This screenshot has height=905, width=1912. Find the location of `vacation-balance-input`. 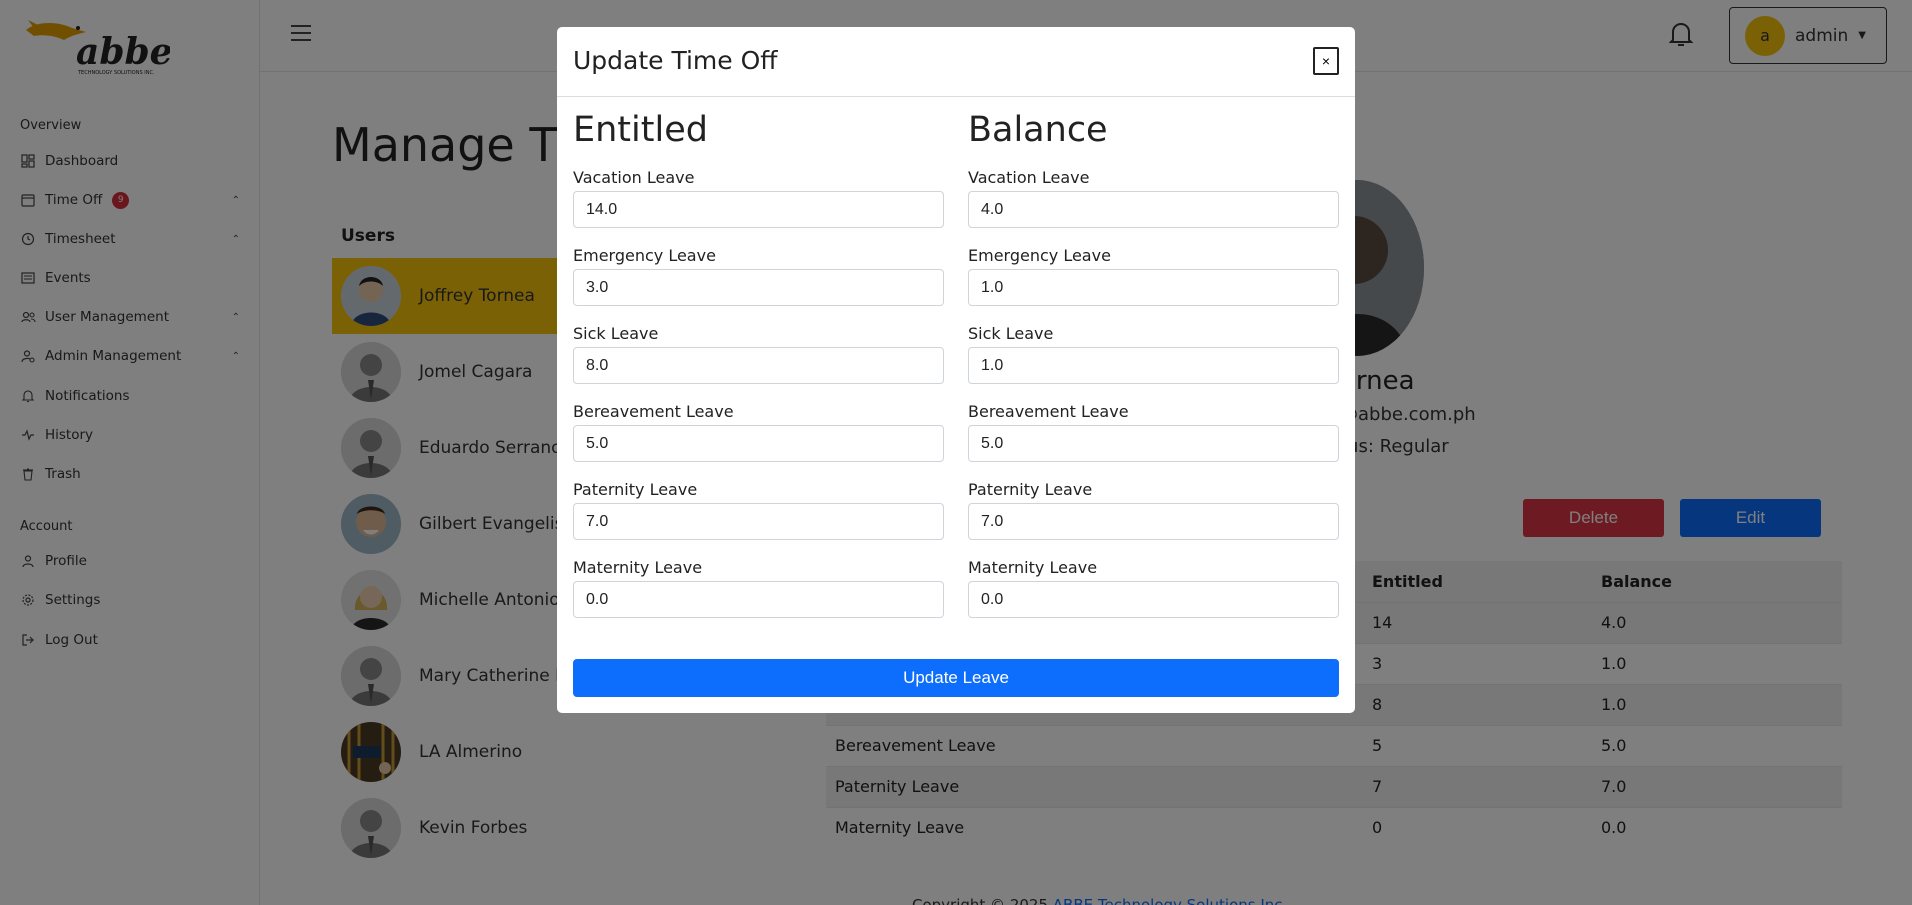

vacation-balance-input is located at coordinates (1153, 209).